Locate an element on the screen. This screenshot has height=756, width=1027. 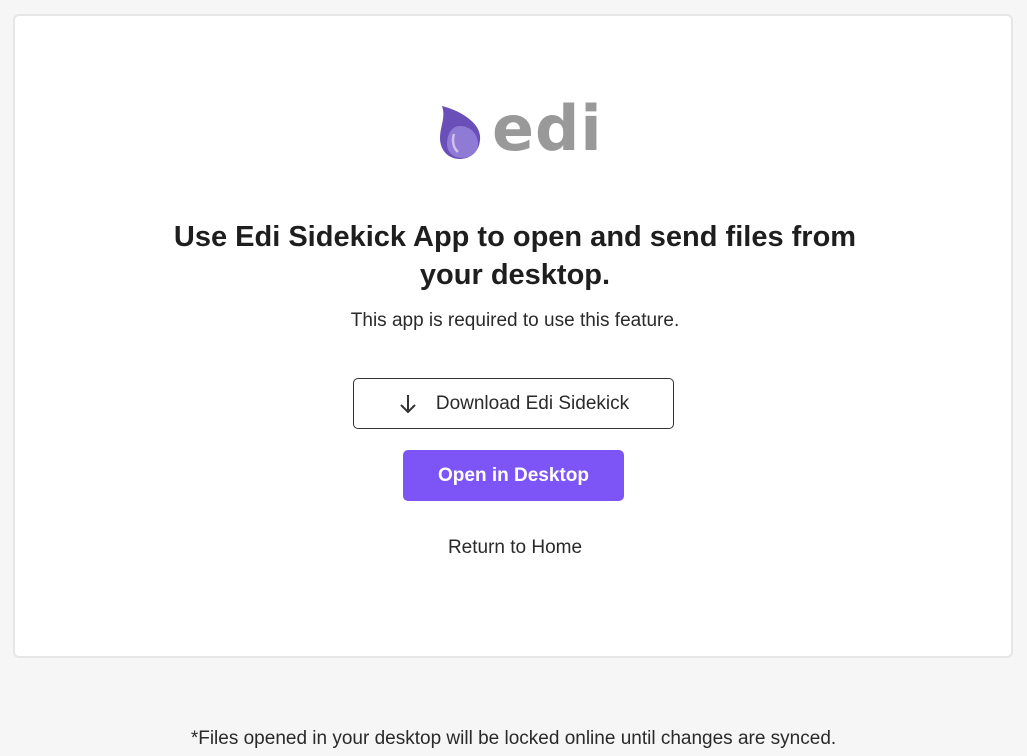
arrow-down-icon is located at coordinates (408, 404).